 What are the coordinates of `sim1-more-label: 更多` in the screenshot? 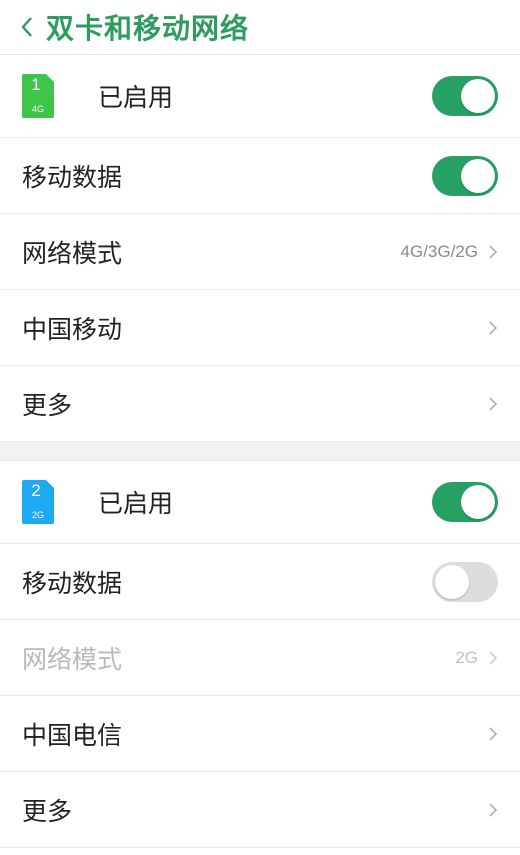 It's located at (47, 405).